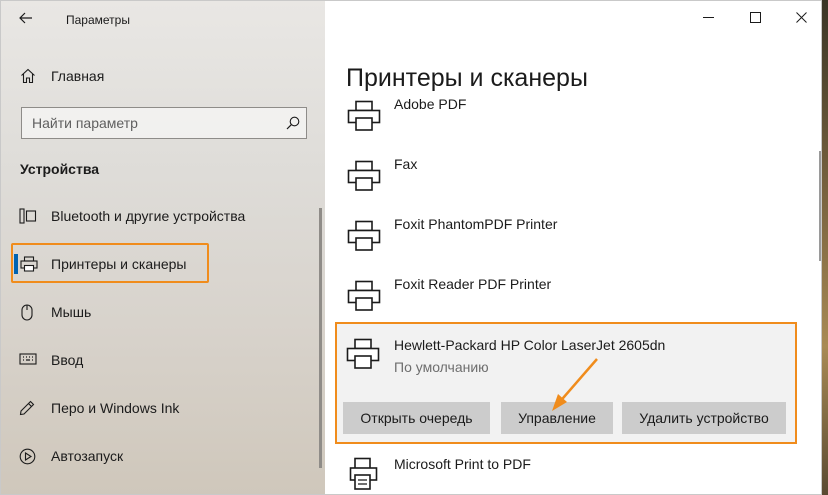 The image size is (828, 495). Describe the element at coordinates (565, 123) in the screenshot. I see `printer-item: Adobe PDF` at that location.